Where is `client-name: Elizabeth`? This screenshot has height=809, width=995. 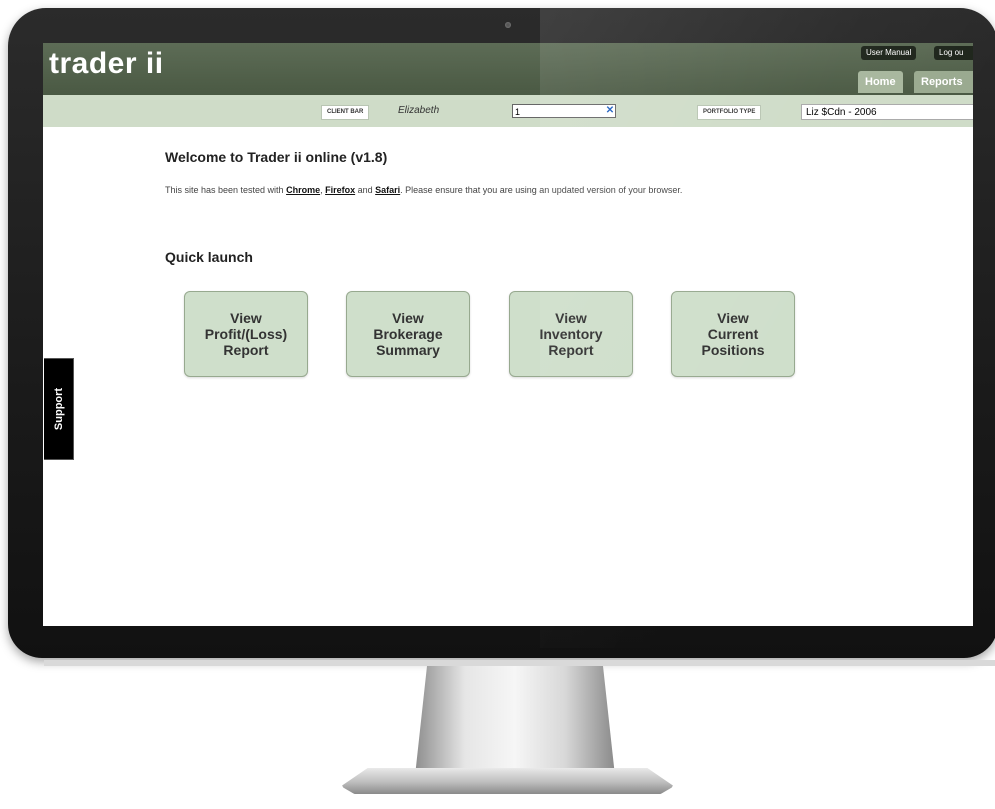
client-name: Elizabeth is located at coordinates (419, 110).